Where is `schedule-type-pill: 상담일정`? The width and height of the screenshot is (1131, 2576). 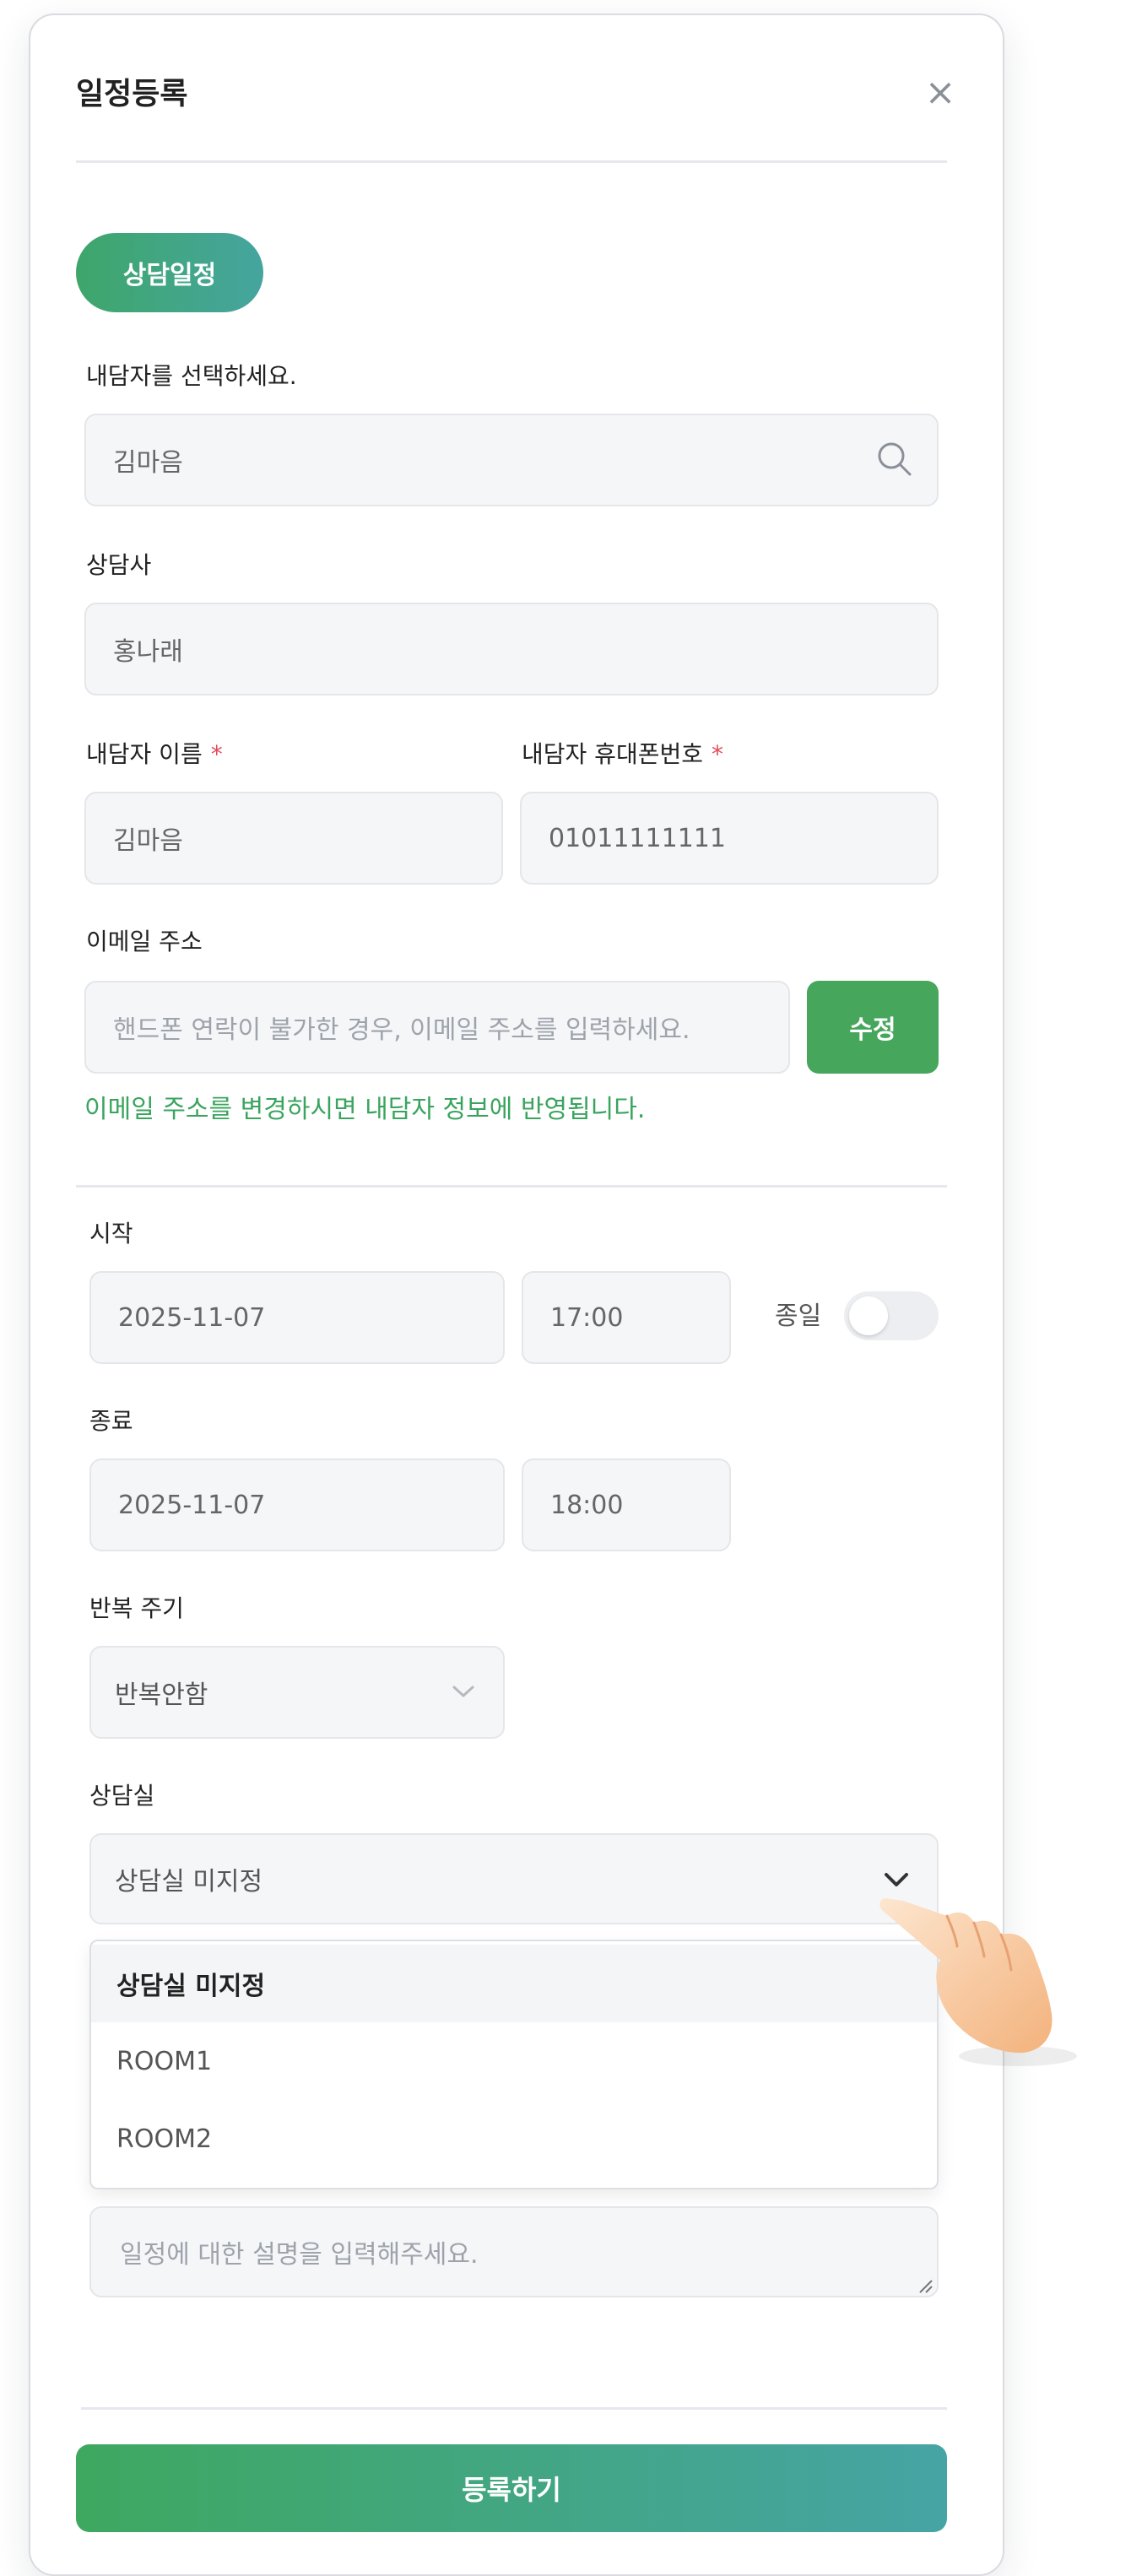 schedule-type-pill: 상담일정 is located at coordinates (169, 272).